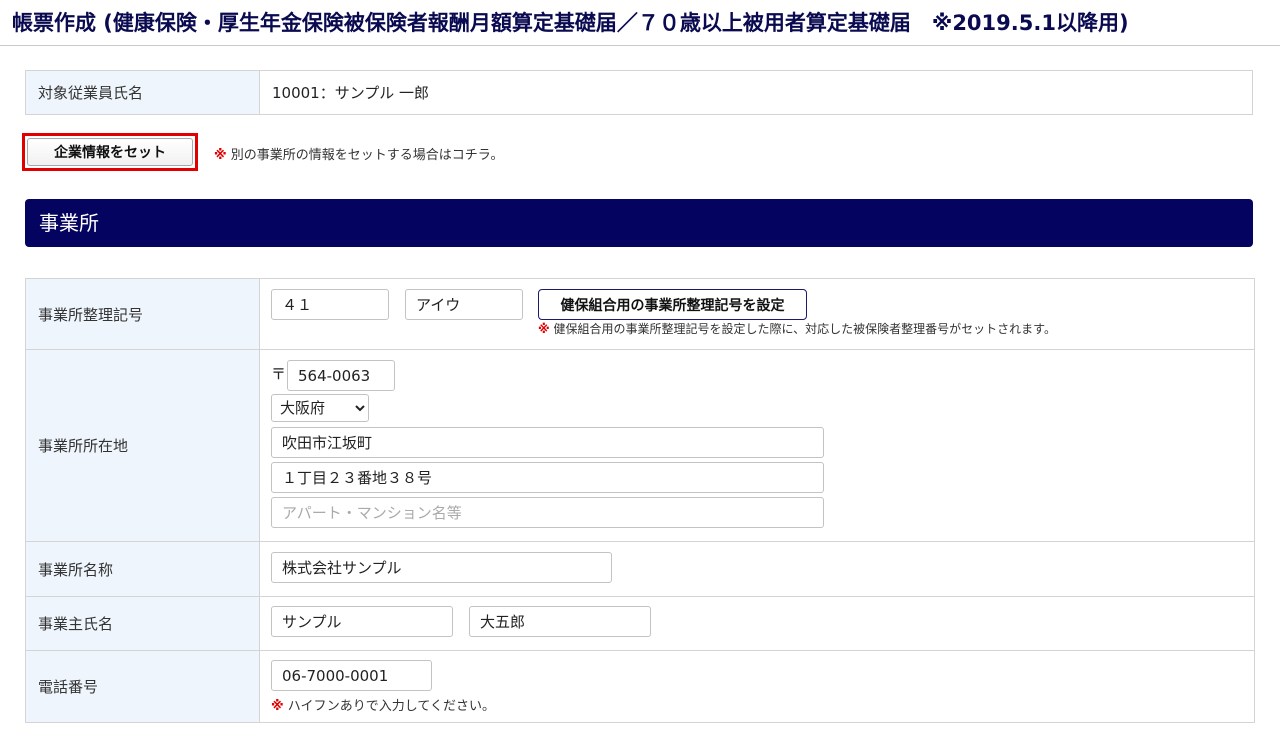 This screenshot has width=1280, height=731. Describe the element at coordinates (391, 706) in the screenshot. I see `phone-note-text: ハイフンありで入力してください。` at that location.